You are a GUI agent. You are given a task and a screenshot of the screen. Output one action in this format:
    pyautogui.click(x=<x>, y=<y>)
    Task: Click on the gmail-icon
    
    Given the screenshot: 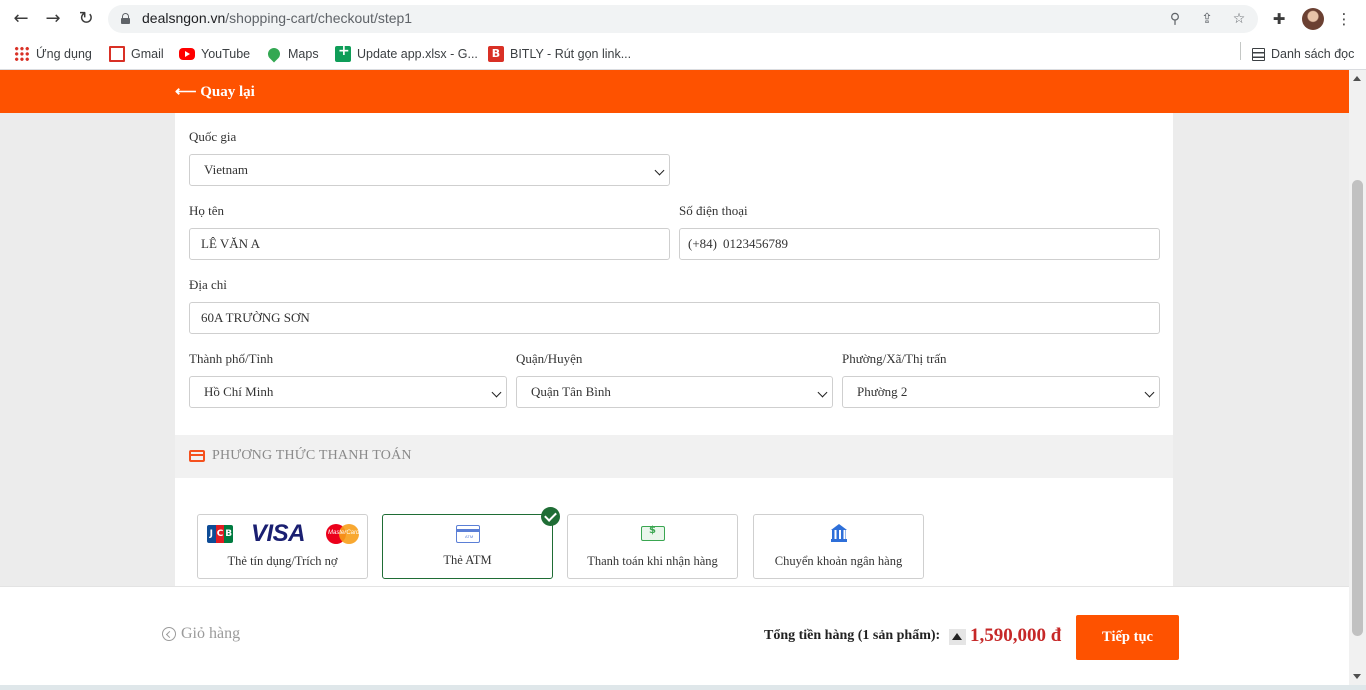 What is the action you would take?
    pyautogui.click(x=117, y=54)
    